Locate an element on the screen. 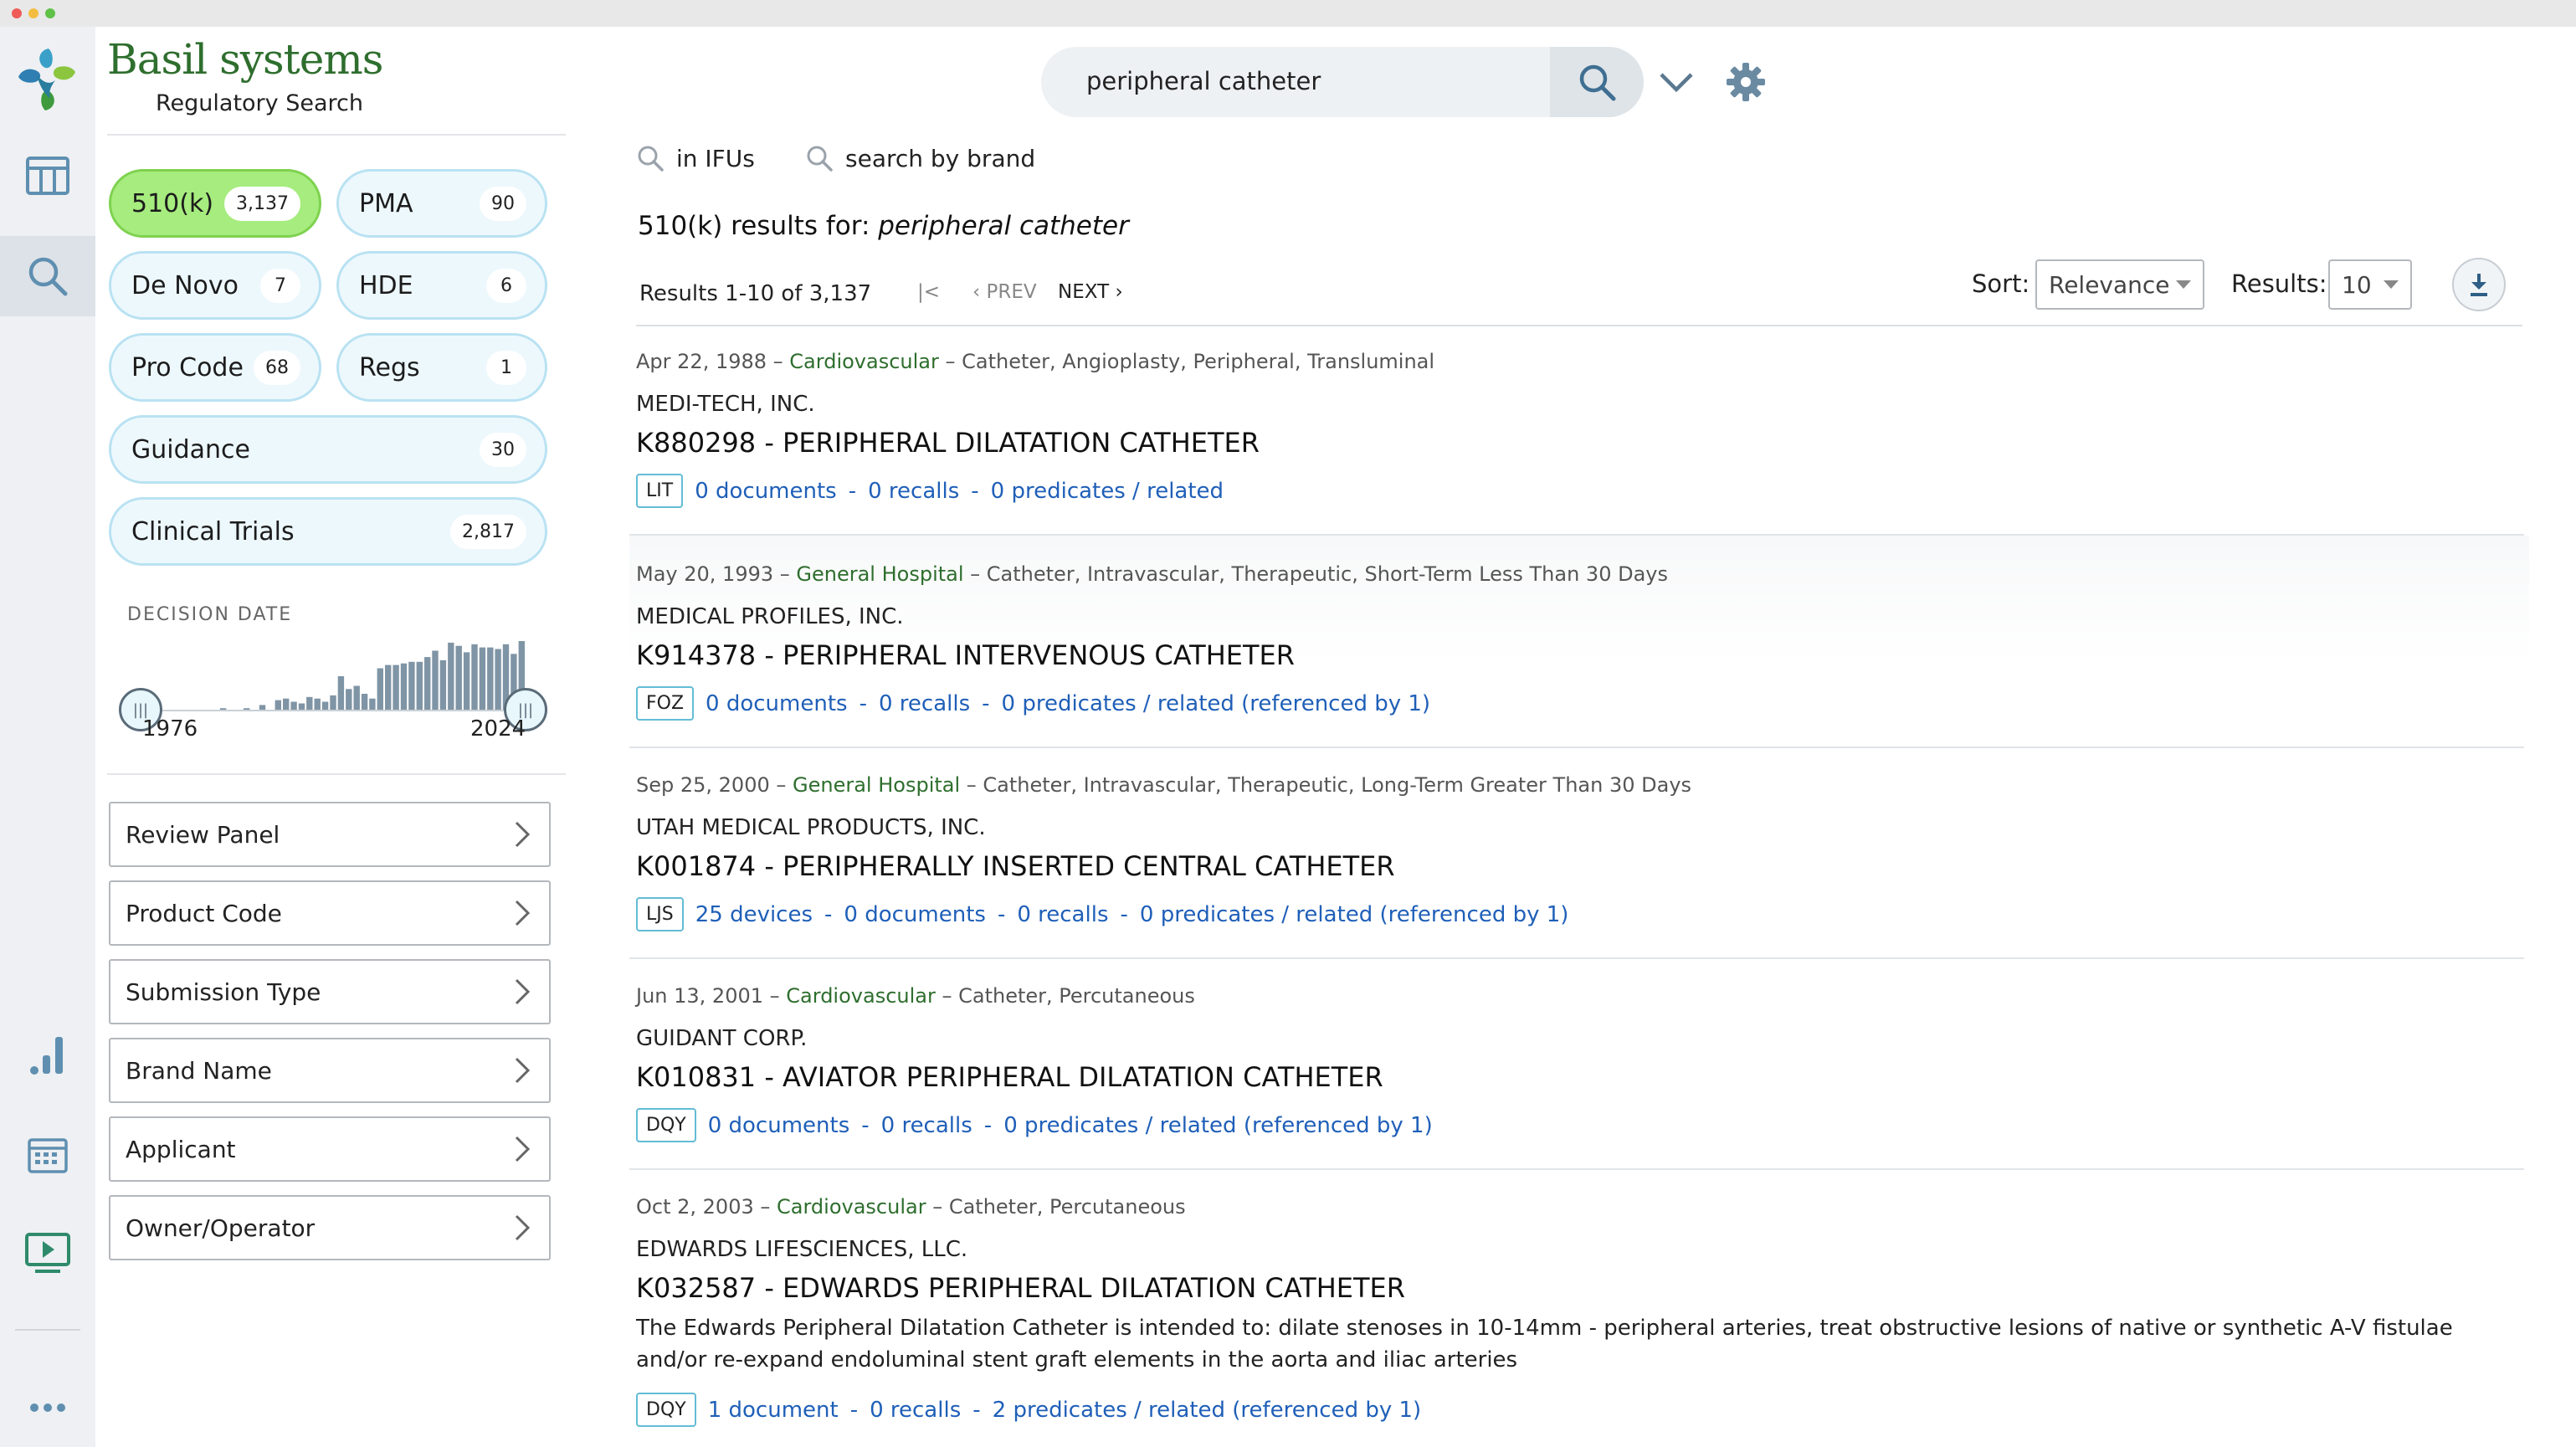 This screenshot has width=2576, height=1447. bar-chart-icon is located at coordinates (46, 1056).